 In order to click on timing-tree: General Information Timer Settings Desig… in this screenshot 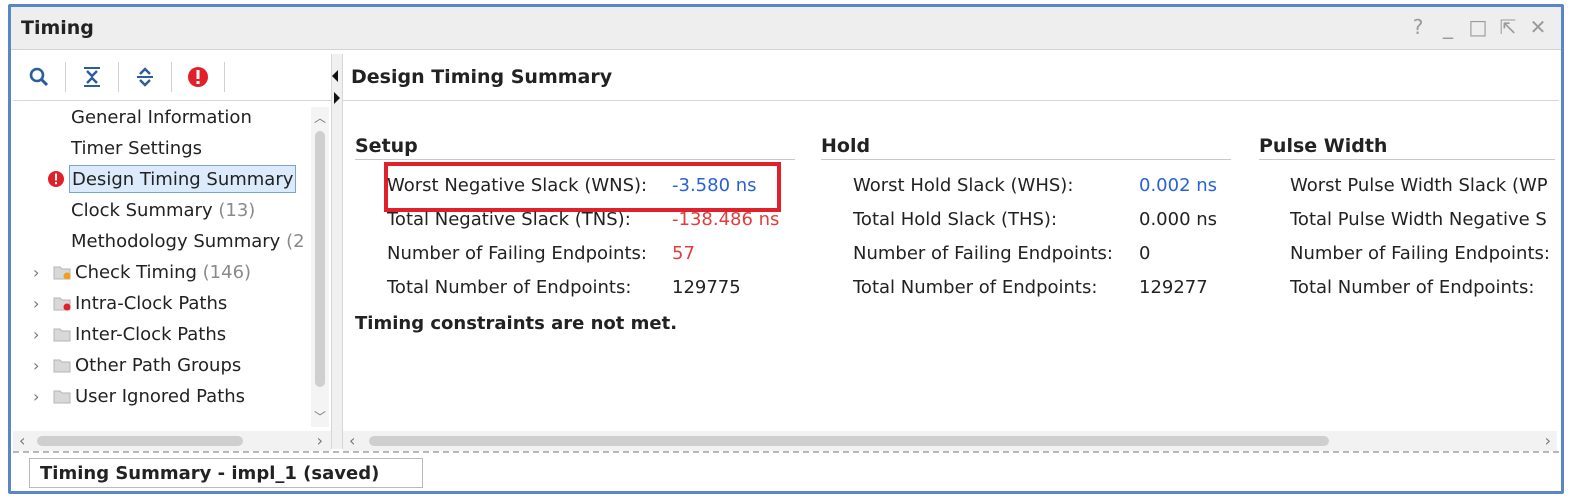, I will do `click(163, 264)`.